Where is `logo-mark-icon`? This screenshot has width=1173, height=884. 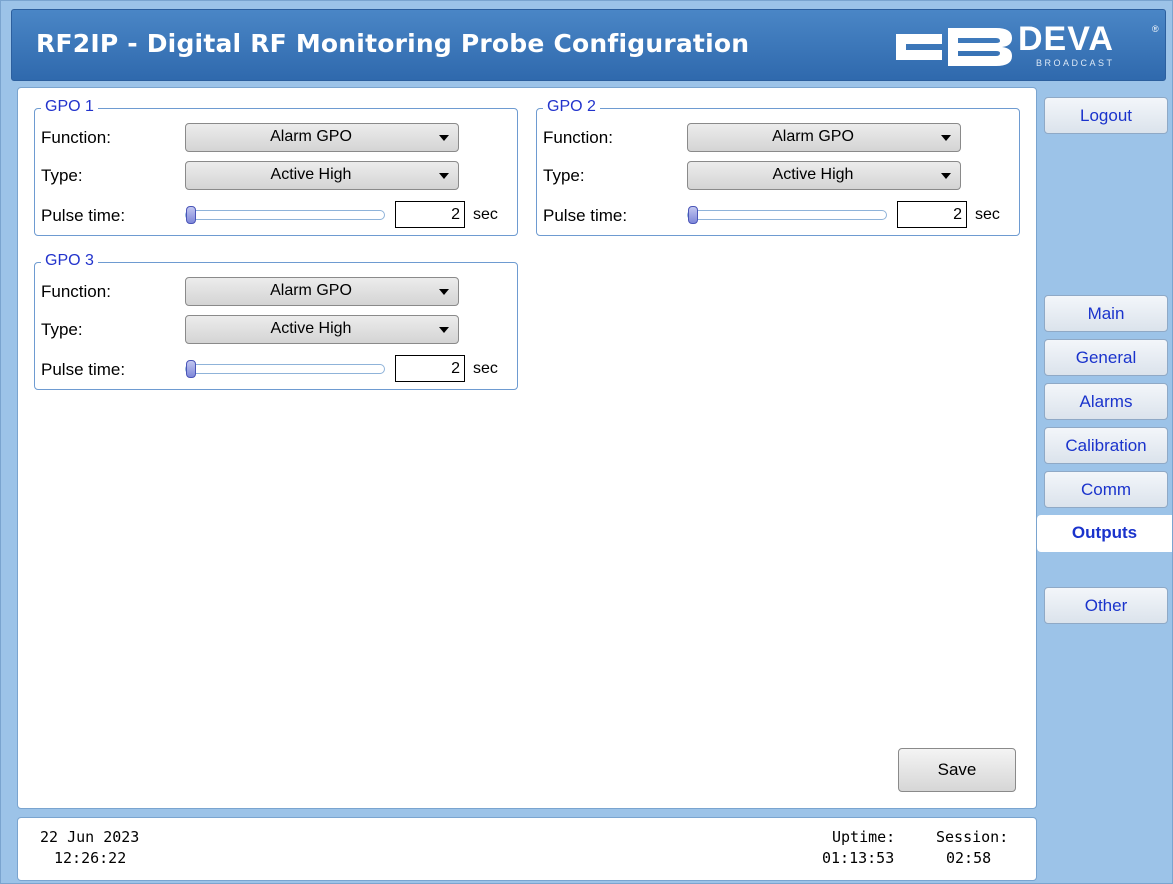
logo-mark-icon is located at coordinates (954, 47).